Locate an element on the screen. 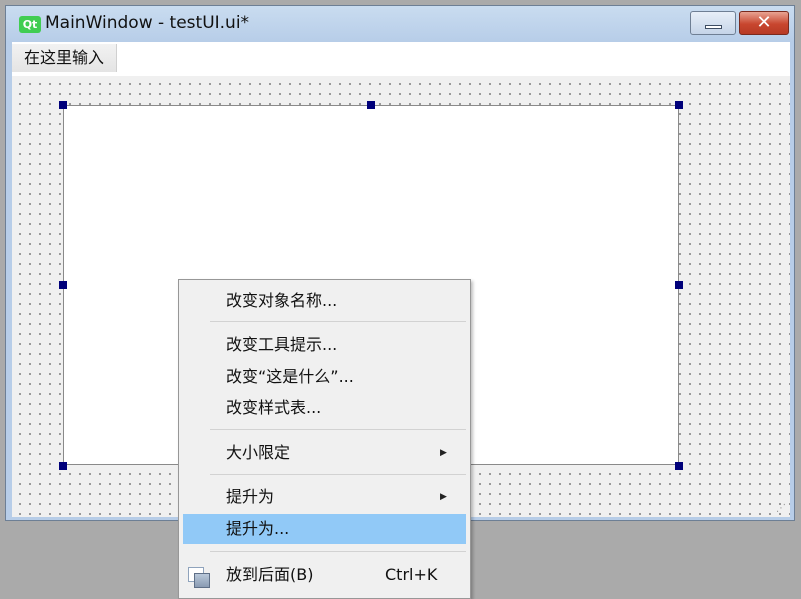  menu-item-shortcut: Ctrl+K is located at coordinates (411, 574).